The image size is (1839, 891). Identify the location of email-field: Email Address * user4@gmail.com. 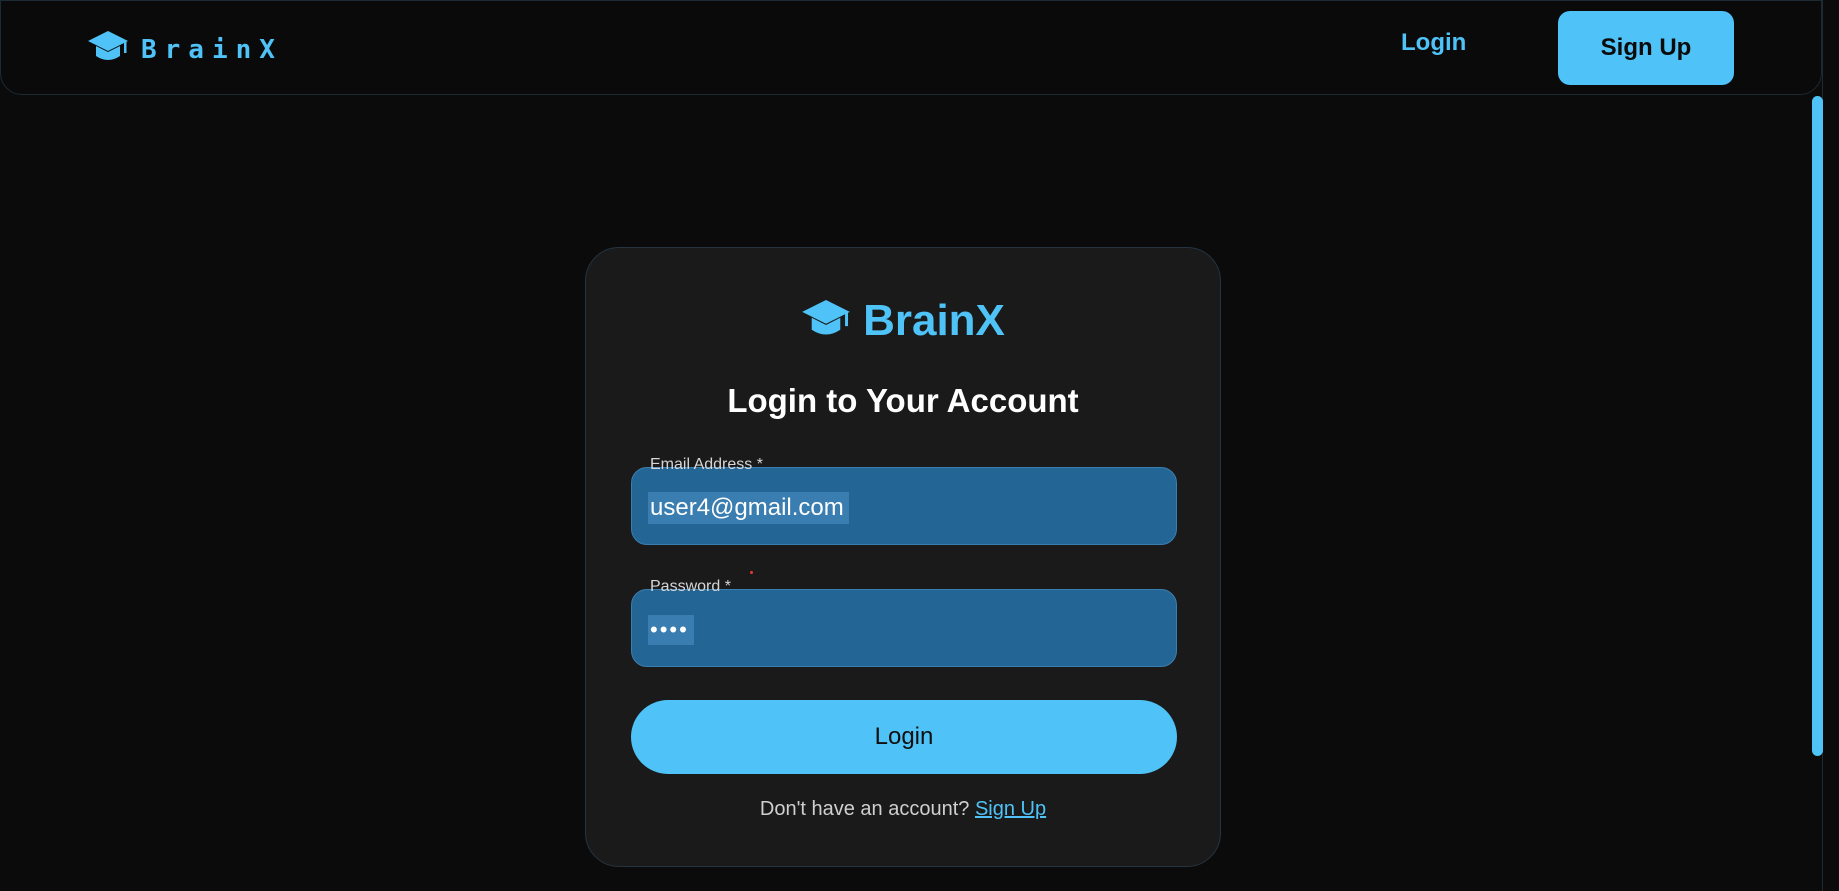
(904, 500).